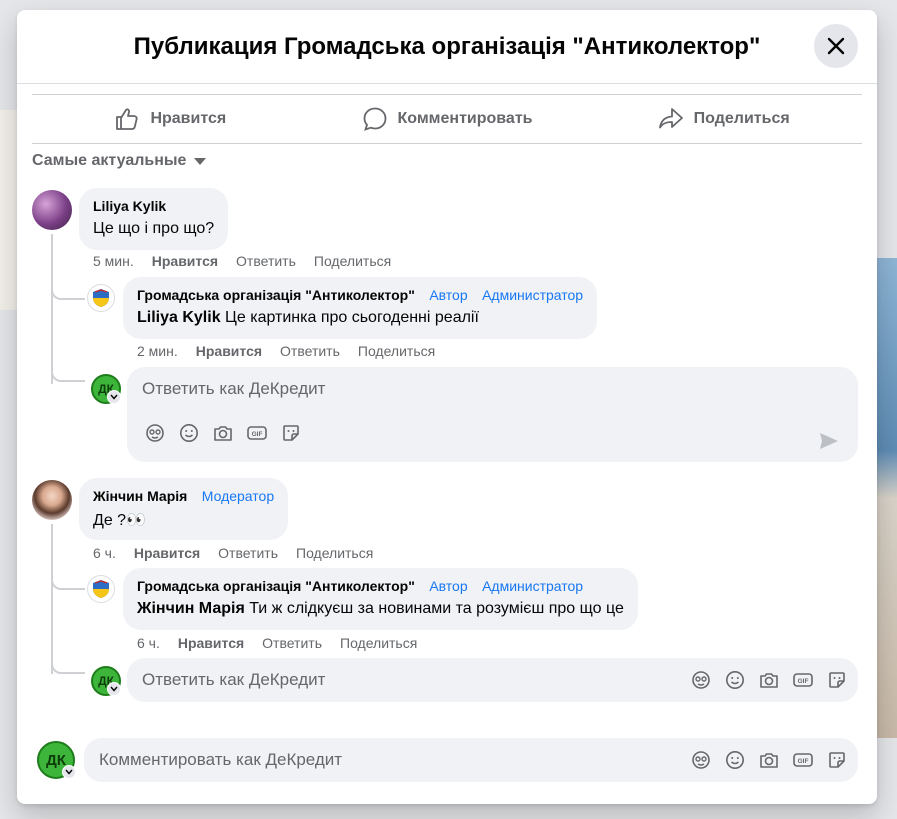 This screenshot has width=897, height=819. I want to click on share-arrow-icon, so click(670, 118).